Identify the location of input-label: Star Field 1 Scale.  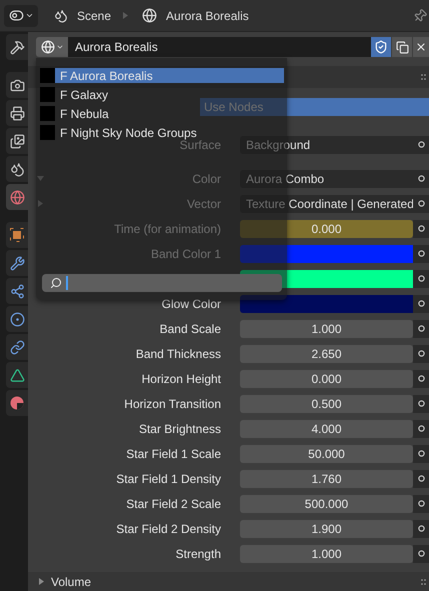
(173, 453).